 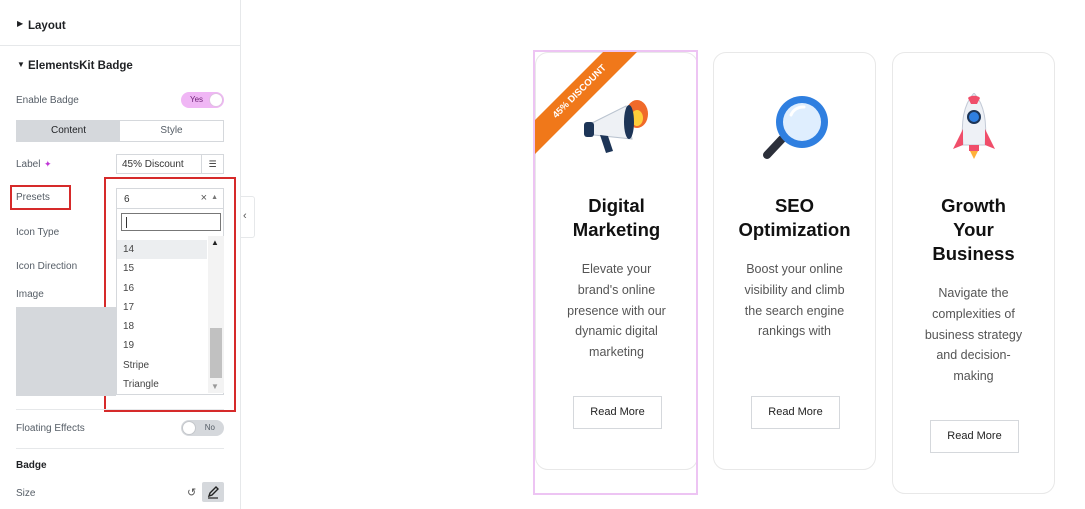 I want to click on enable-badge-toggle: Yes, so click(x=202, y=100).